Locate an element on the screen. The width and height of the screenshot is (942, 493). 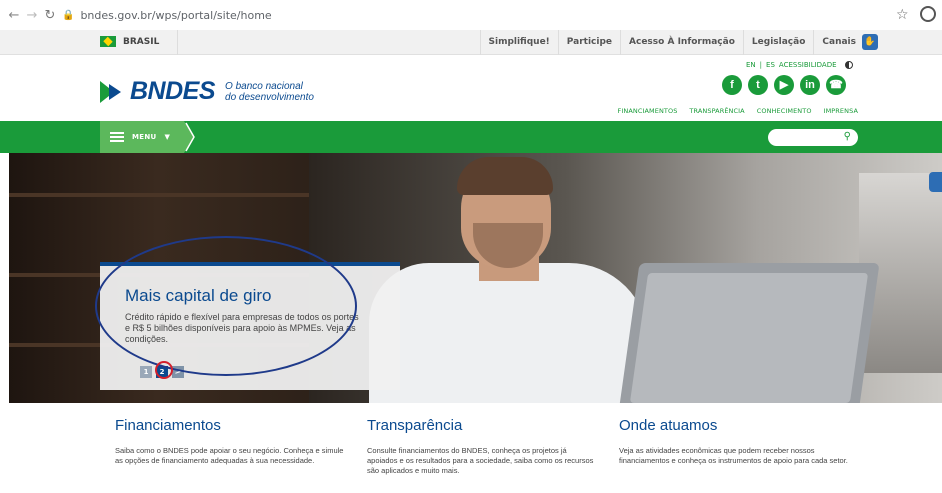
social-links: f t ▶ in ☎ is located at coordinates (784, 85).